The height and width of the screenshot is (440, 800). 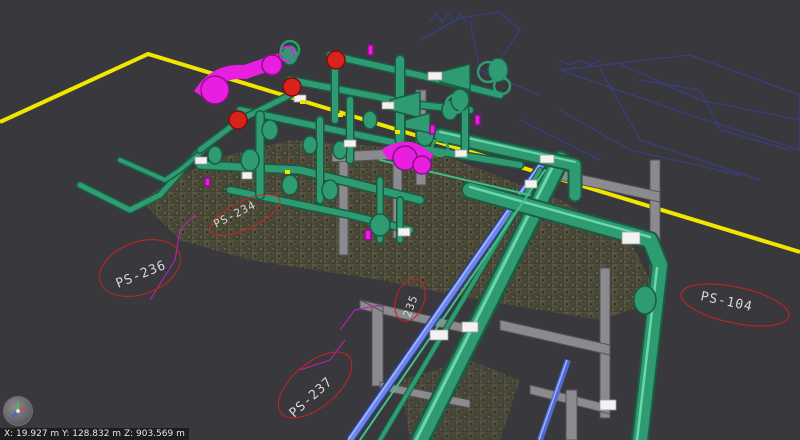 What do you see at coordinates (18, 411) in the screenshot?
I see `axis-gizmo-icon` at bounding box center [18, 411].